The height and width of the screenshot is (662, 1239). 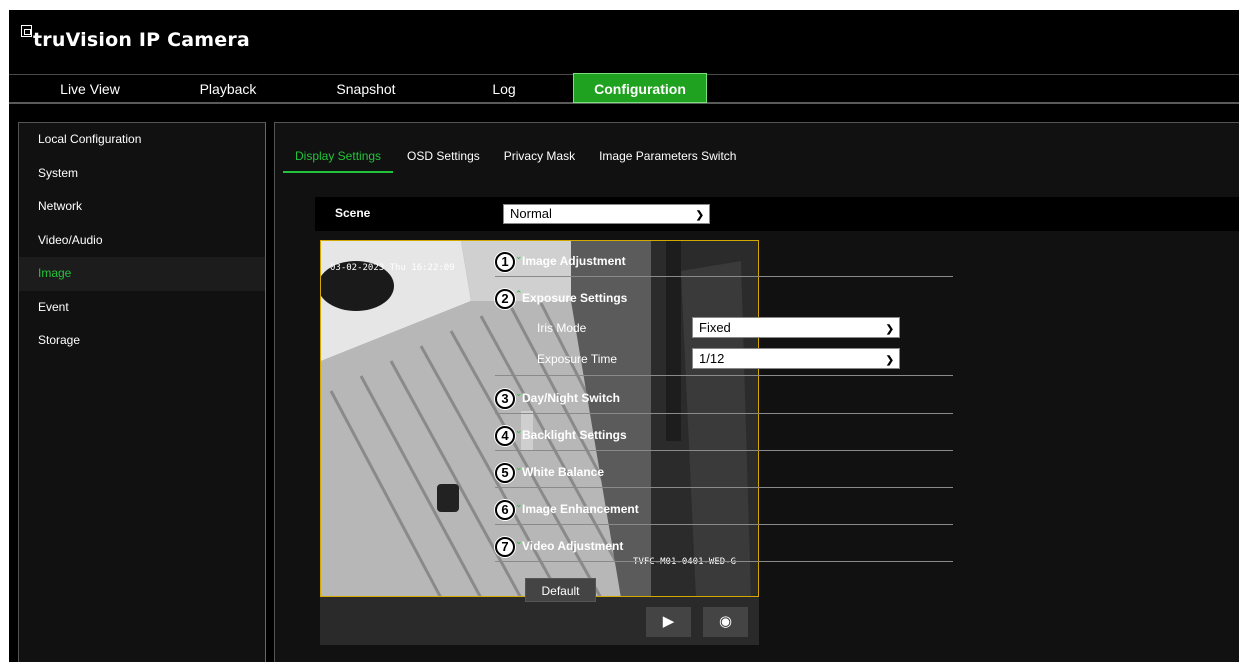 What do you see at coordinates (505, 547) in the screenshot?
I see `callout-number: 7` at bounding box center [505, 547].